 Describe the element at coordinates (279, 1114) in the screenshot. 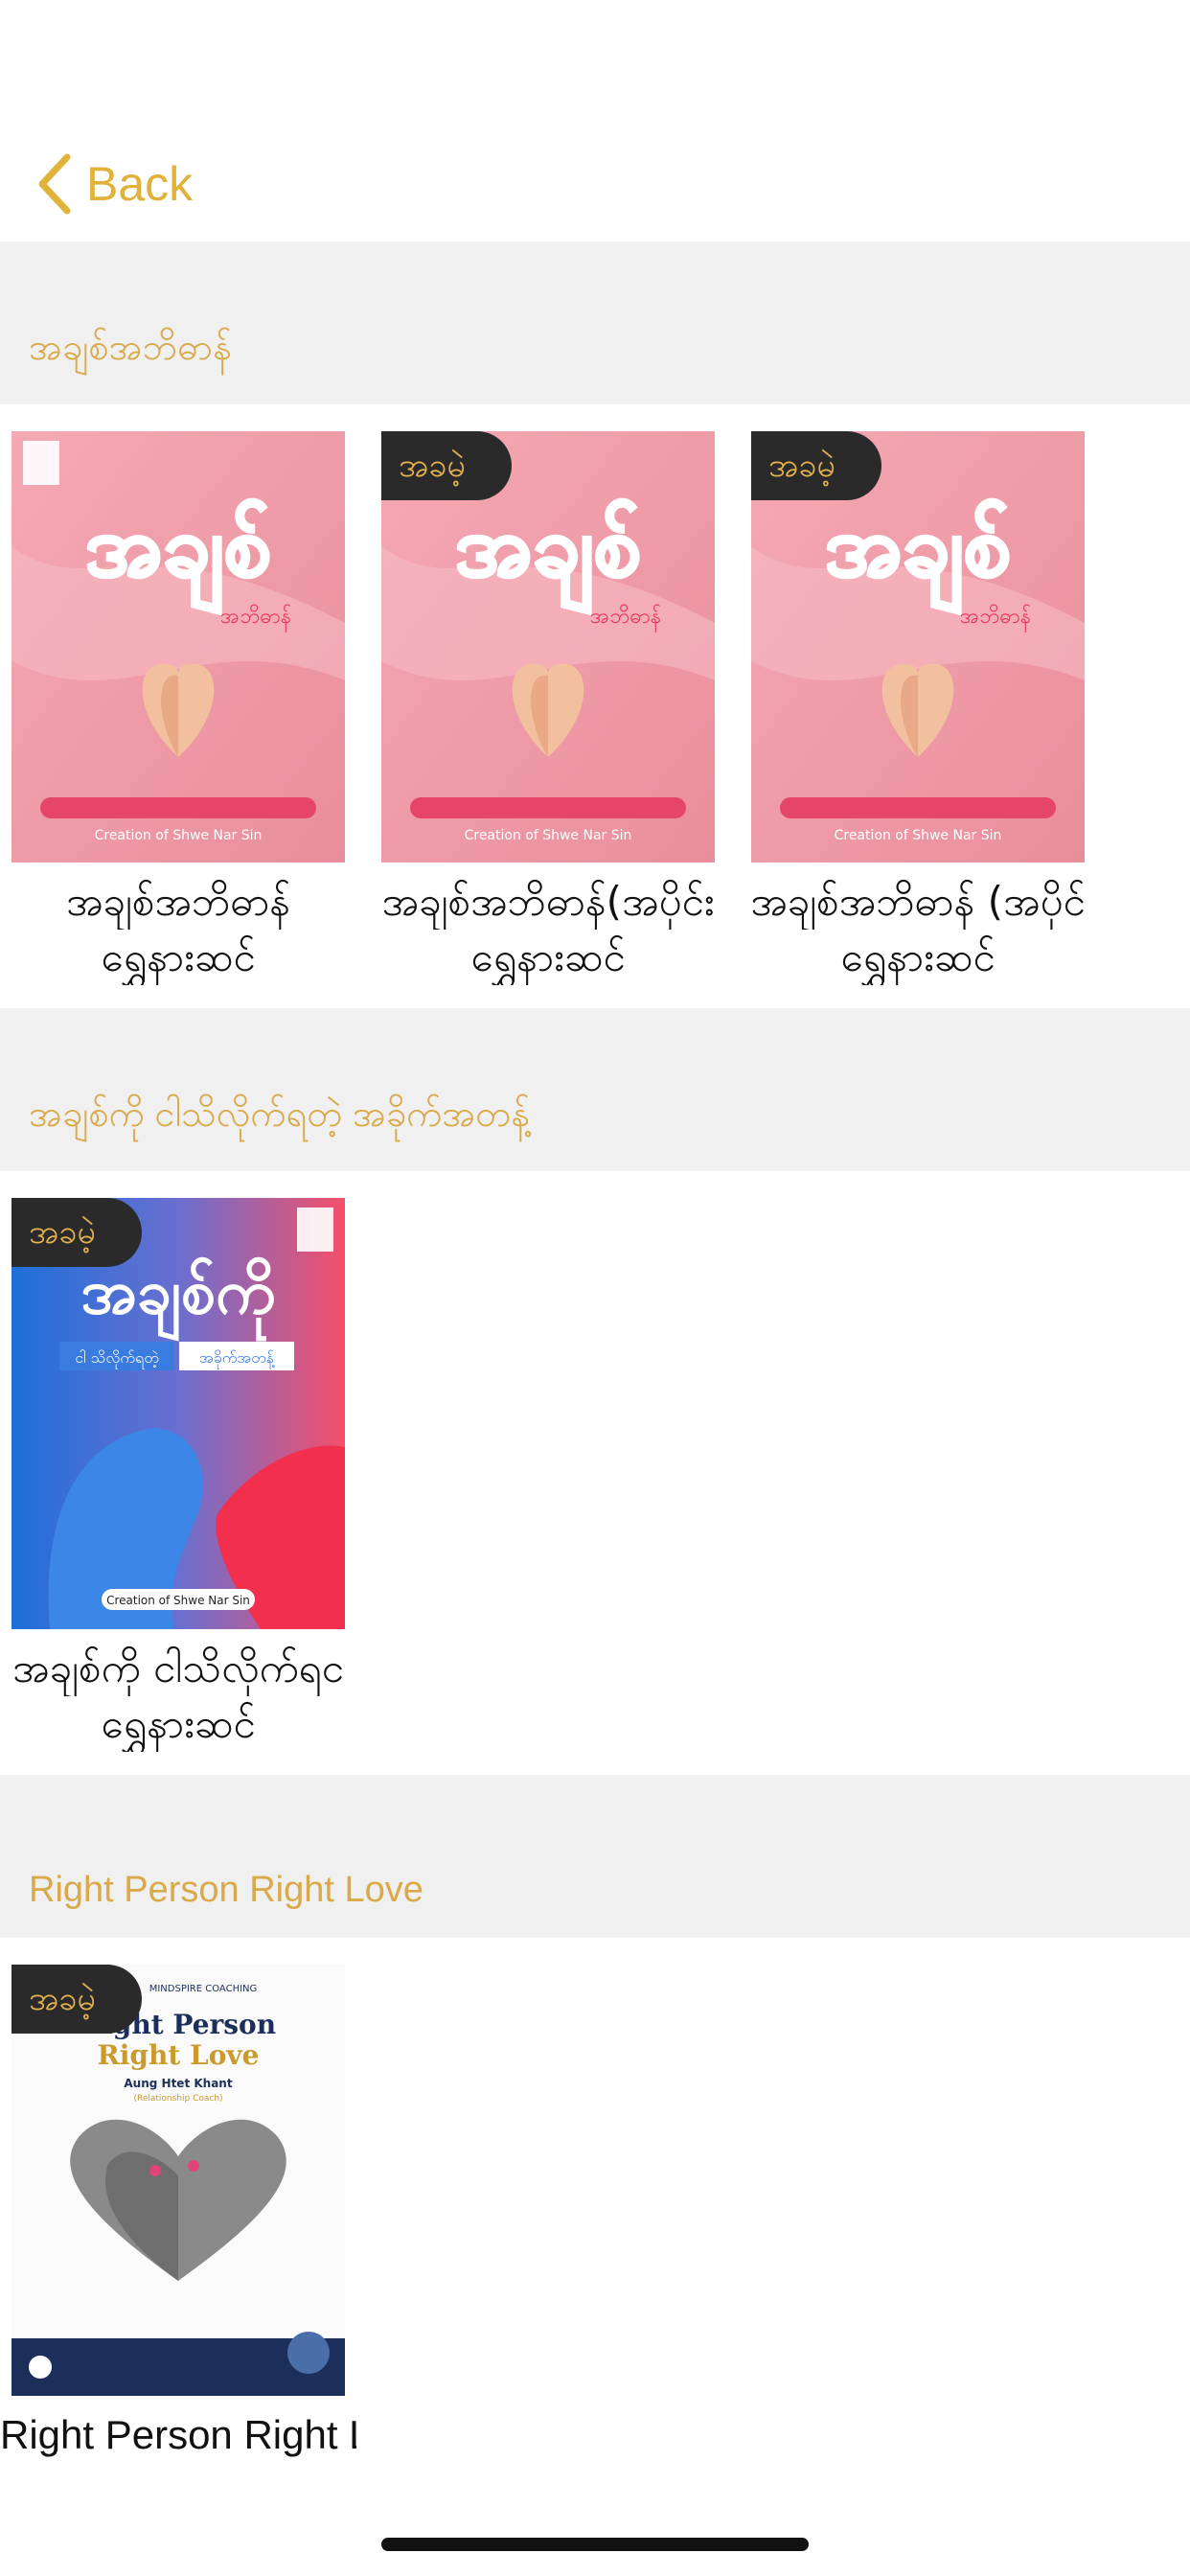

I see `section-title: အချစ်ကို ငါသိလိုက်ရတဲ့ အခိုက်အတန့်` at that location.